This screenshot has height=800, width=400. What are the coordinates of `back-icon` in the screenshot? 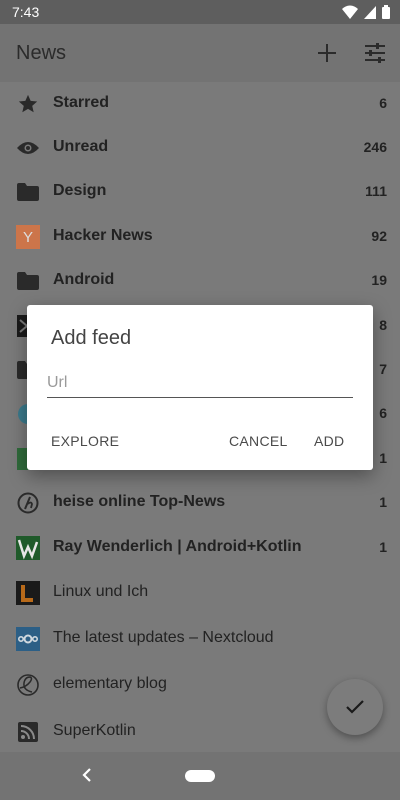 It's located at (87, 775).